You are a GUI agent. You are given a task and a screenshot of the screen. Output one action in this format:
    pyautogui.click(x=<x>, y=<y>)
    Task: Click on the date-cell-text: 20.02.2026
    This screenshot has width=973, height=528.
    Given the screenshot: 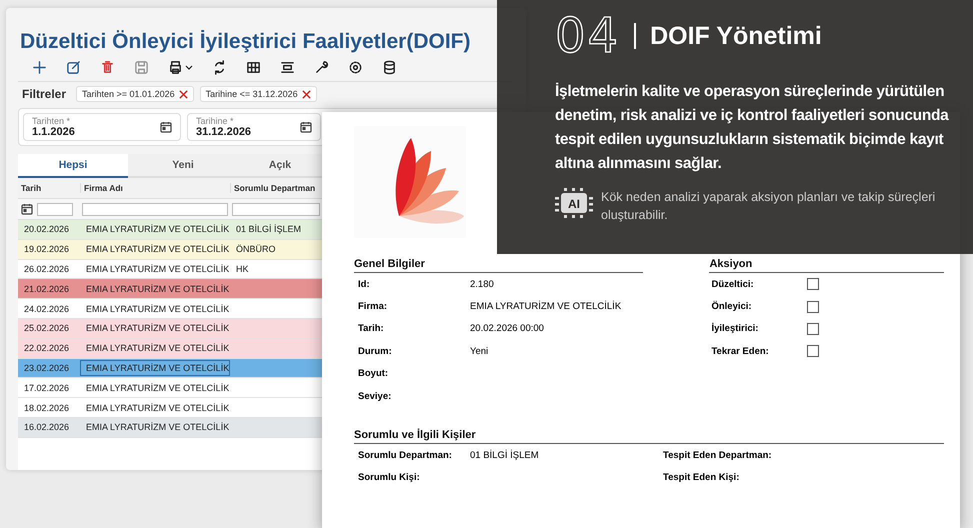 What is the action you would take?
    pyautogui.click(x=46, y=229)
    